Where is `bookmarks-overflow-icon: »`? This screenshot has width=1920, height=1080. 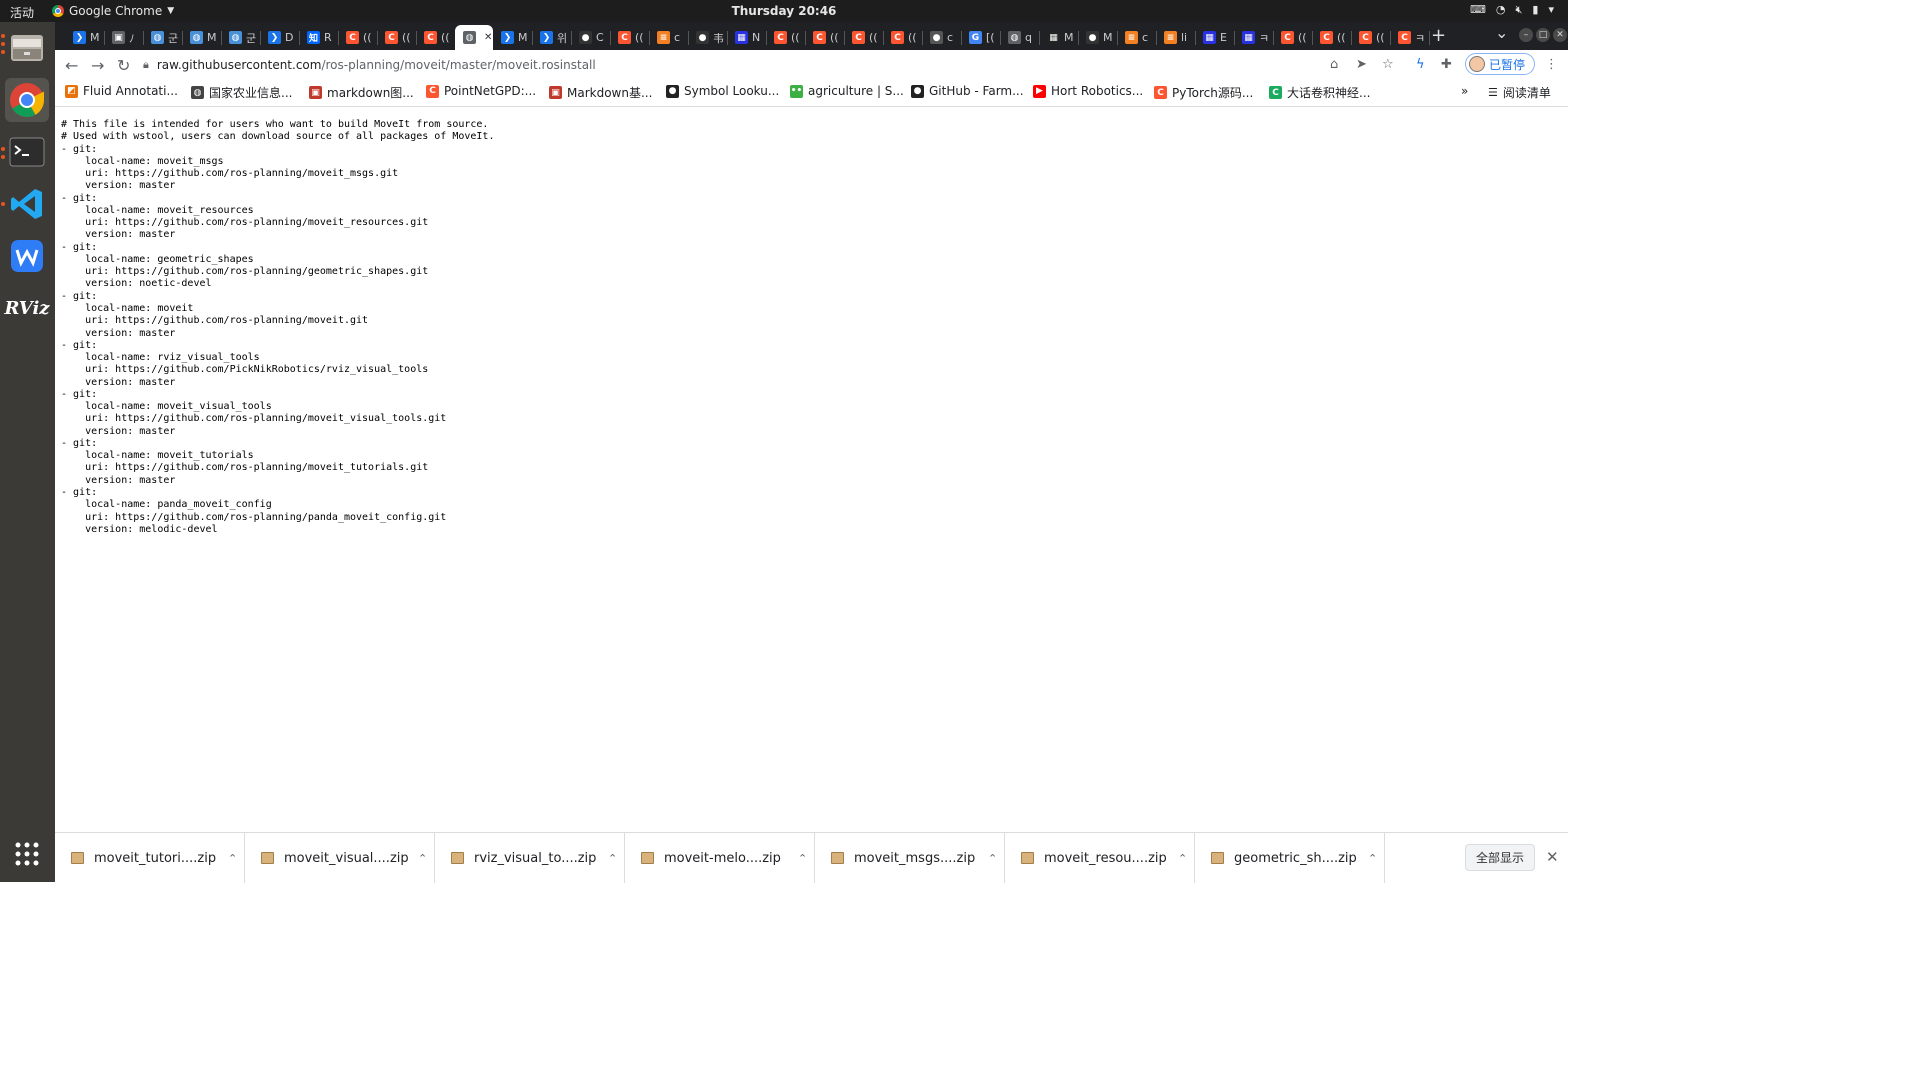
bookmarks-overflow-icon: » is located at coordinates (1464, 91).